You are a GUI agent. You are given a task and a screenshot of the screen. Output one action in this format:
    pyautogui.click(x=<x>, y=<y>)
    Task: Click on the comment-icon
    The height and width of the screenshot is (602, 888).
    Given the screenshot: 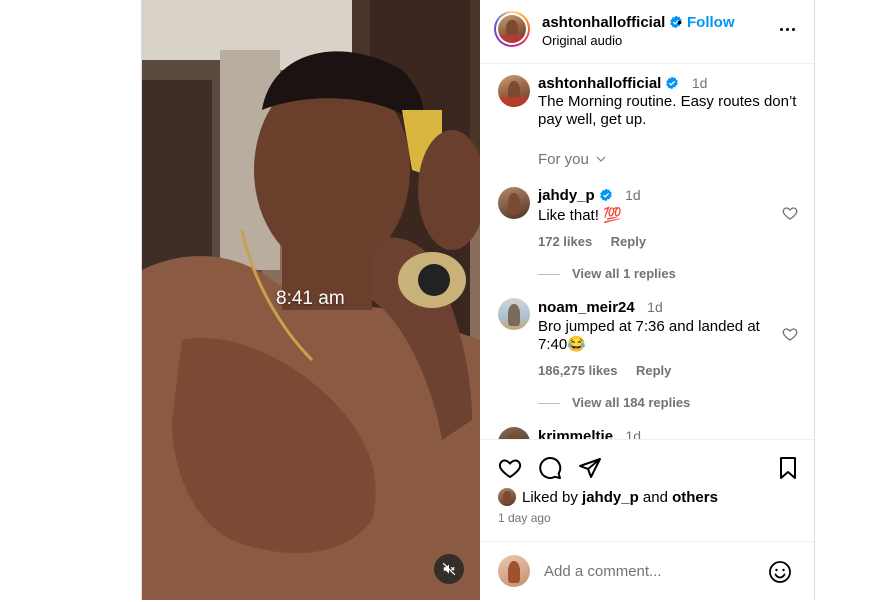 What is the action you would take?
    pyautogui.click(x=550, y=468)
    